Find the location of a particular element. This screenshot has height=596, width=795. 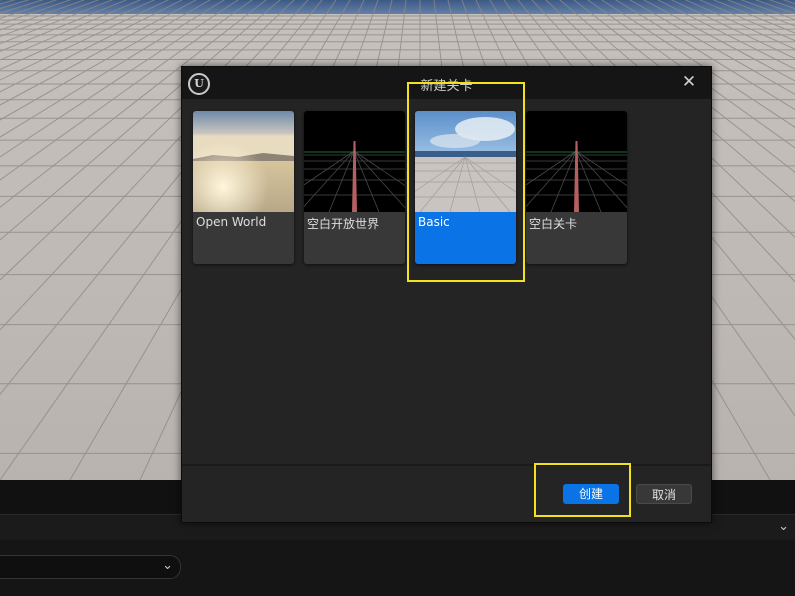

panel-chevron-icon: ⌄ is located at coordinates (783, 526).